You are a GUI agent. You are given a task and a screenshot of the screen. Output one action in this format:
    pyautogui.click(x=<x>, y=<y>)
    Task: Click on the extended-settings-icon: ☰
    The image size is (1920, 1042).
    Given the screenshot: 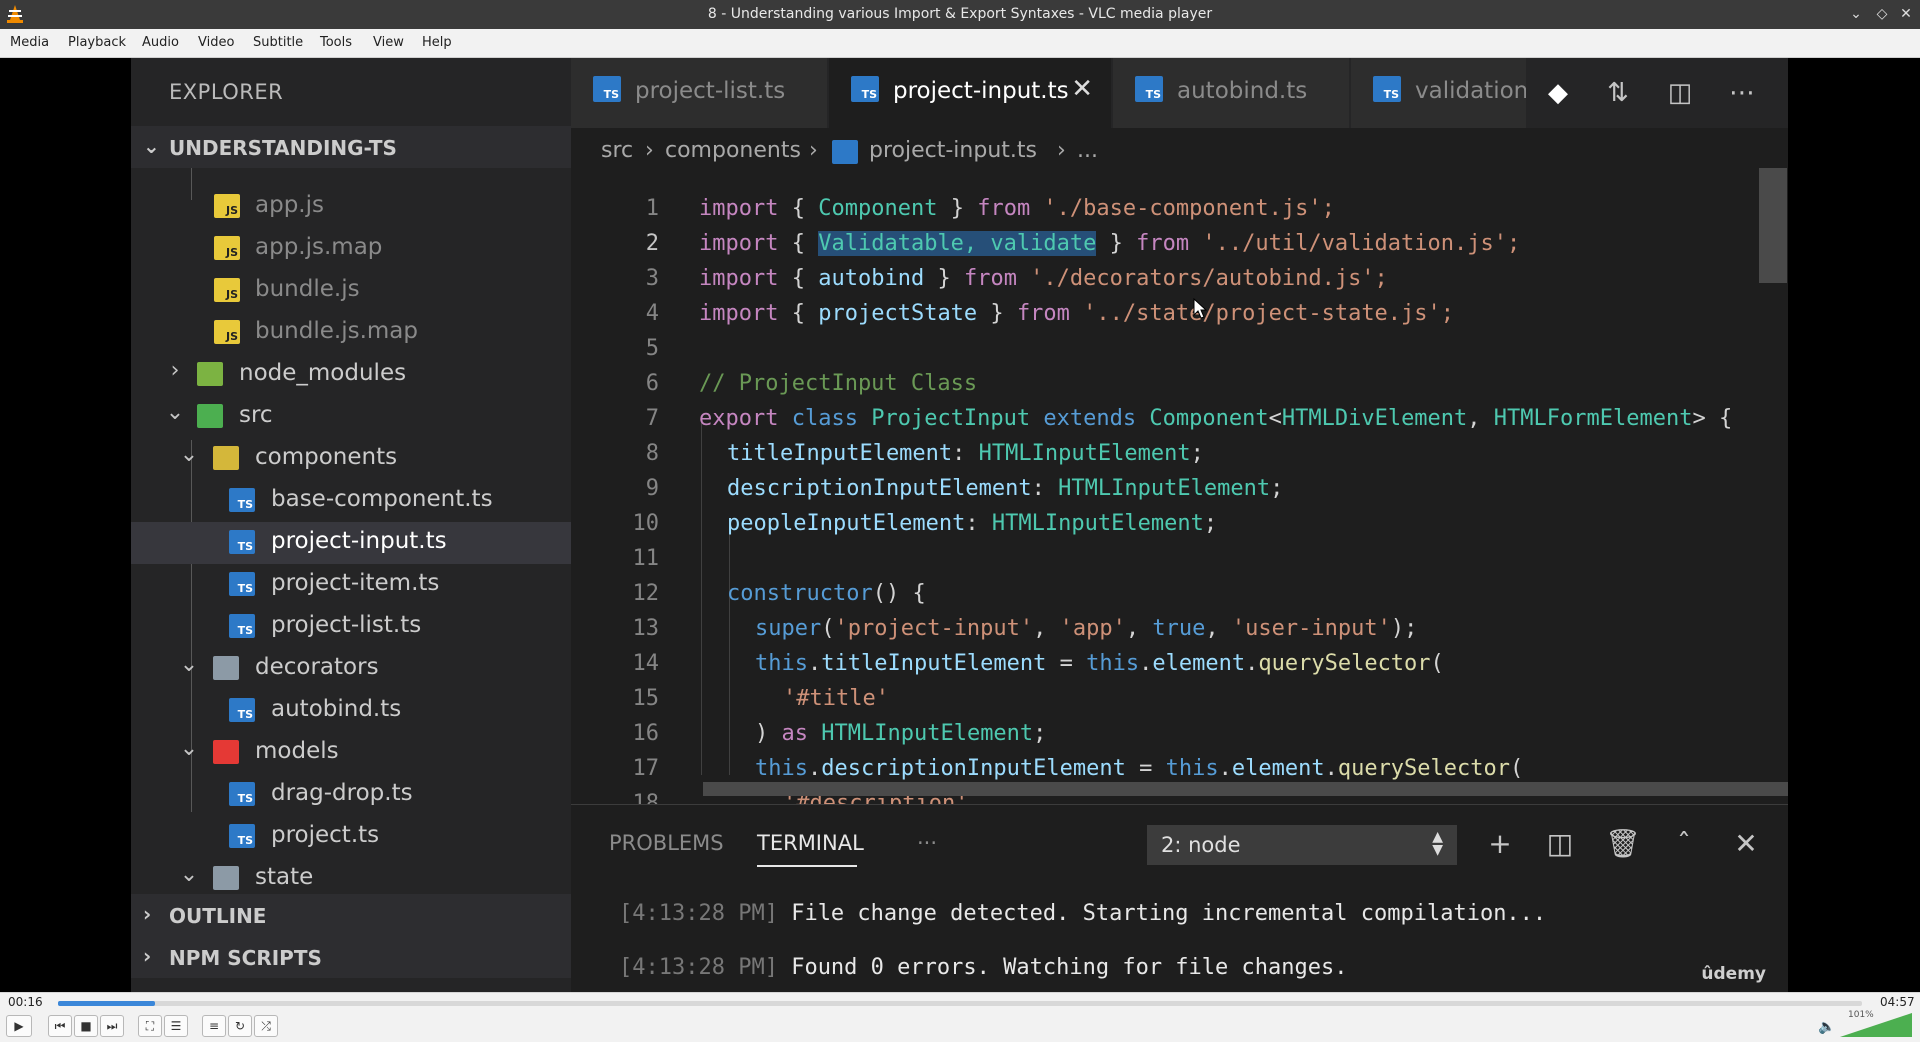 What is the action you would take?
    pyautogui.click(x=176, y=1026)
    